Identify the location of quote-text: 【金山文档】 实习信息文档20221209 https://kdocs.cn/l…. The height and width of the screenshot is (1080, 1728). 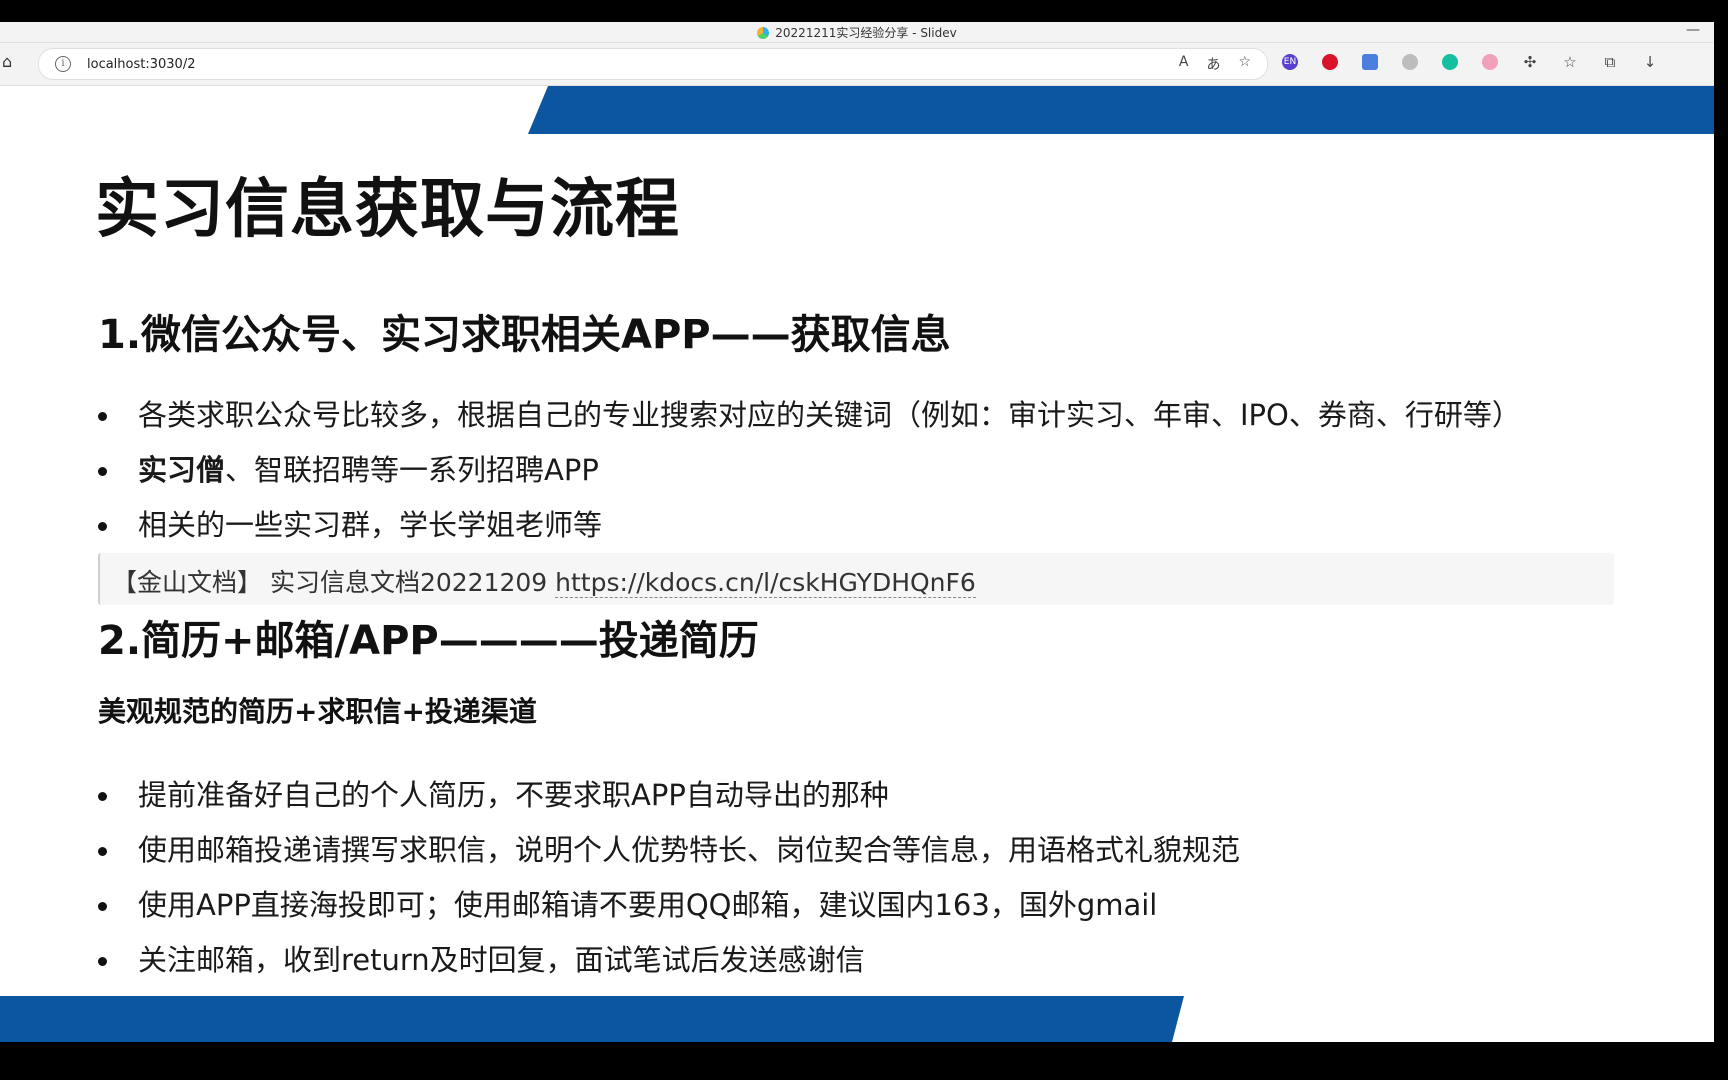
(544, 581).